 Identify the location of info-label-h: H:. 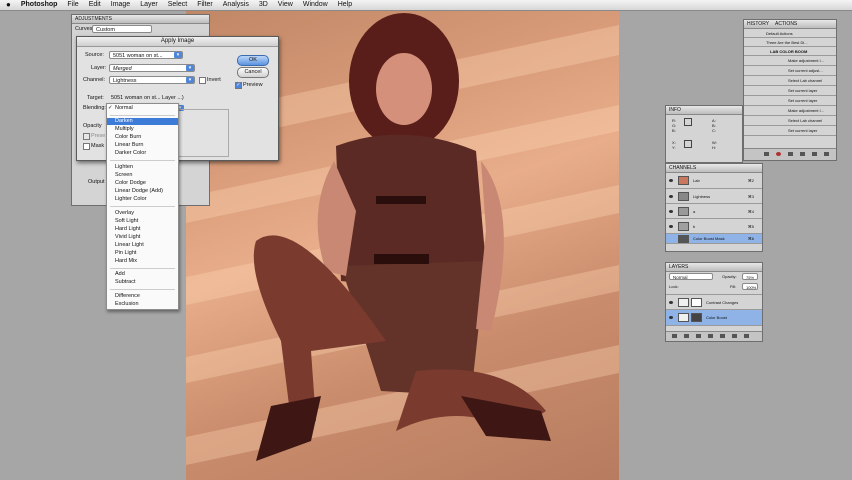
(714, 147).